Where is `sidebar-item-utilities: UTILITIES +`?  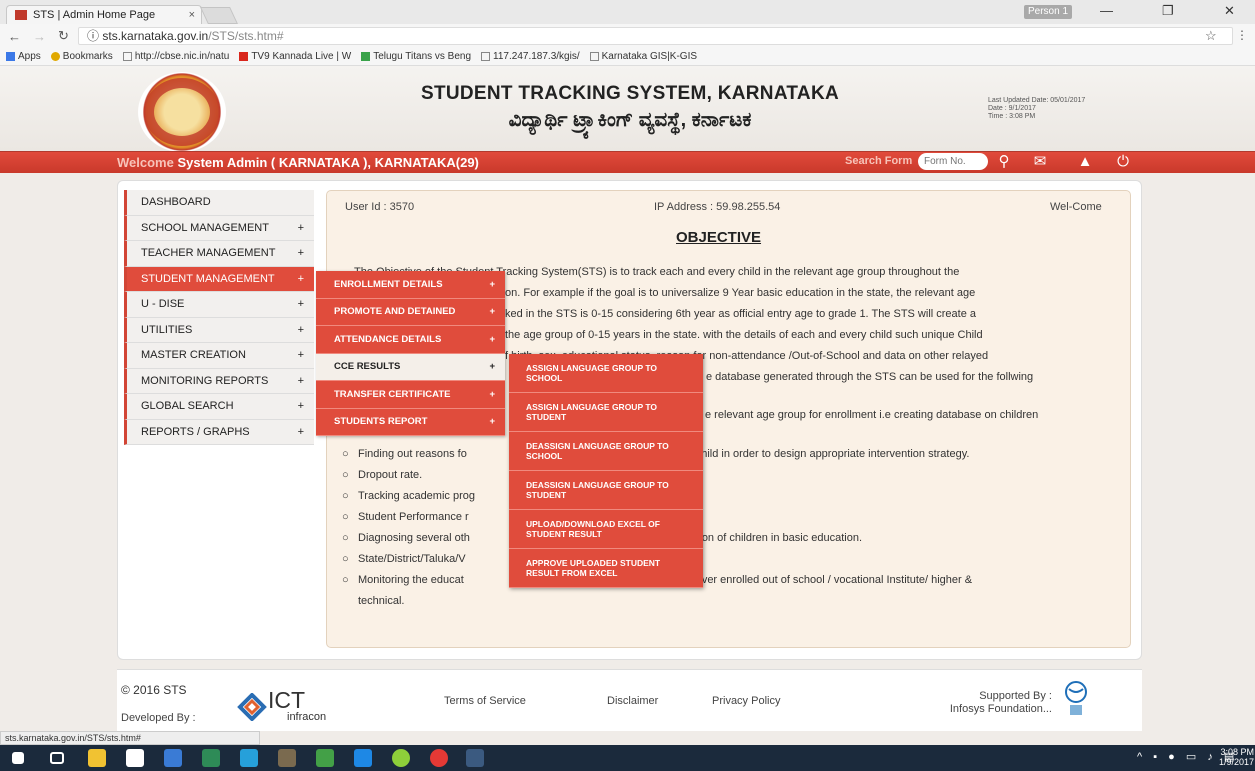 sidebar-item-utilities: UTILITIES + is located at coordinates (219, 330).